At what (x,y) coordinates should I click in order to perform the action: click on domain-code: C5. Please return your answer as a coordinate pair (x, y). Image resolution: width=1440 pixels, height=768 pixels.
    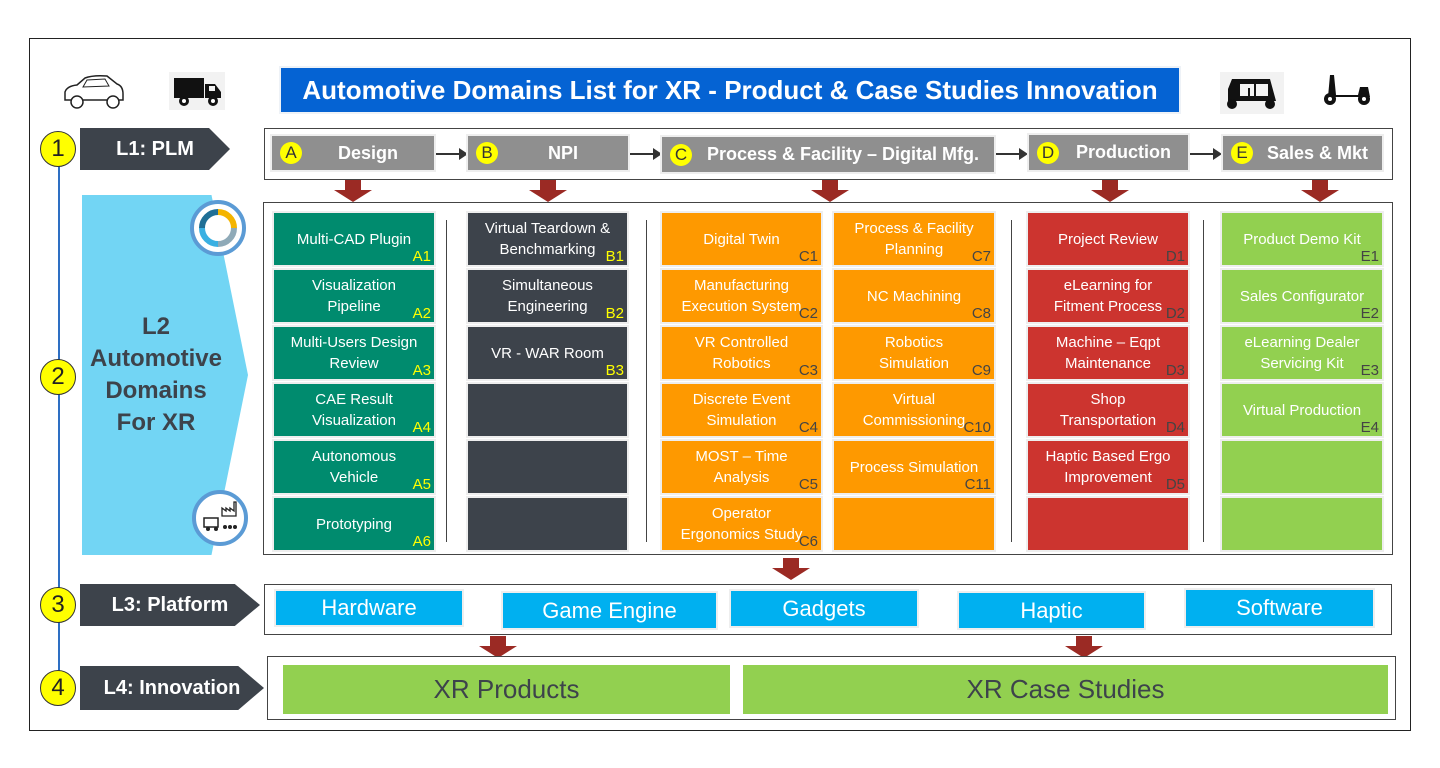
    Looking at the image, I should click on (808, 484).